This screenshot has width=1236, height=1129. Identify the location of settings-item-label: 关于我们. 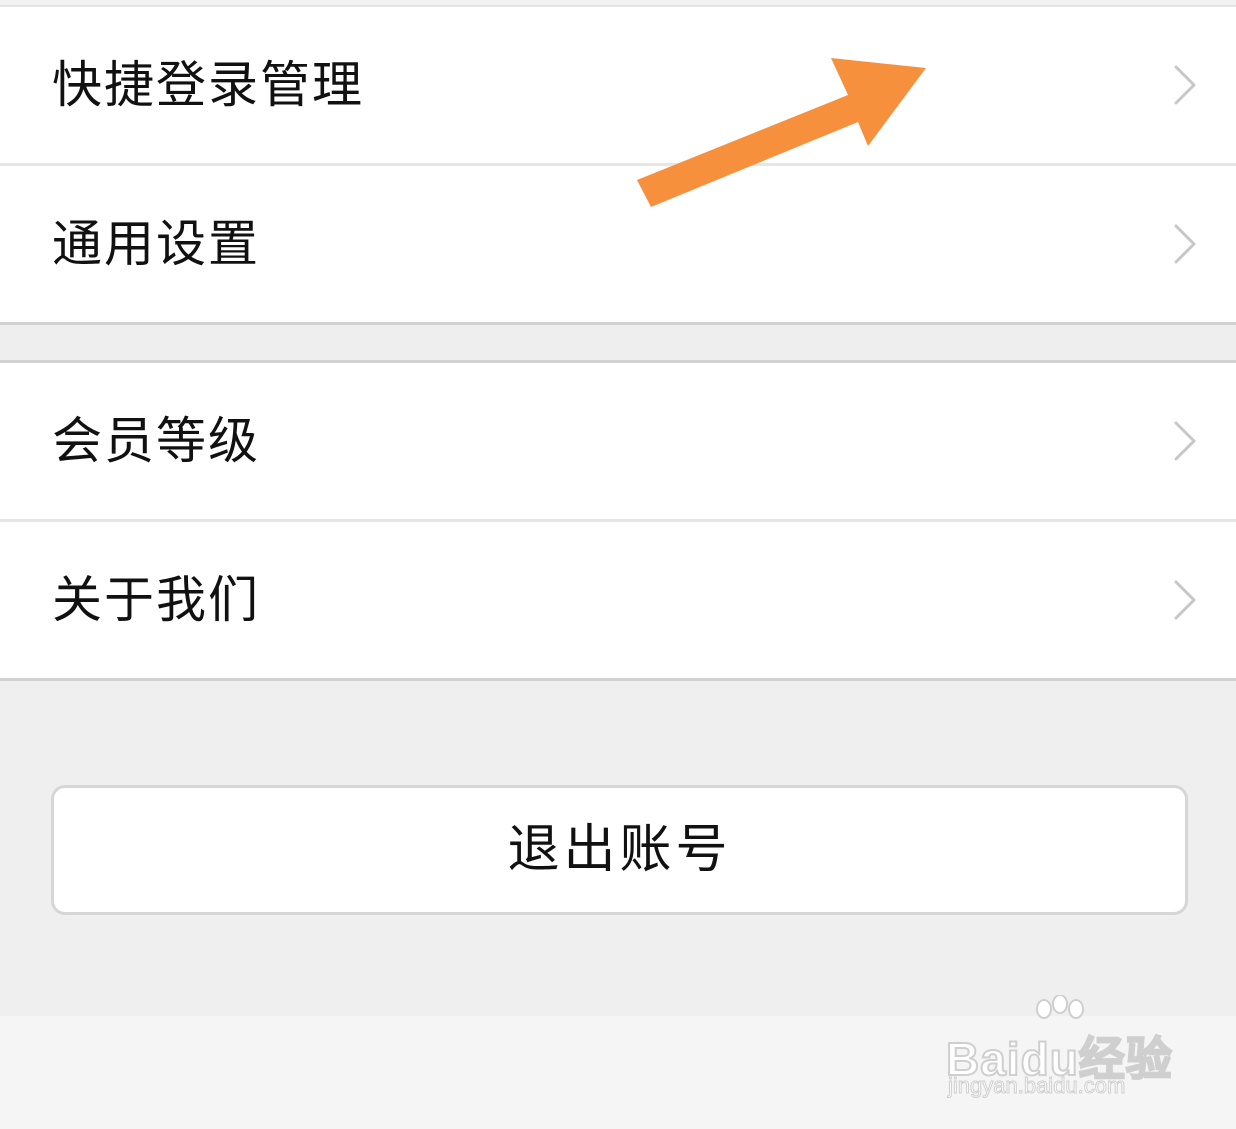
(156, 600).